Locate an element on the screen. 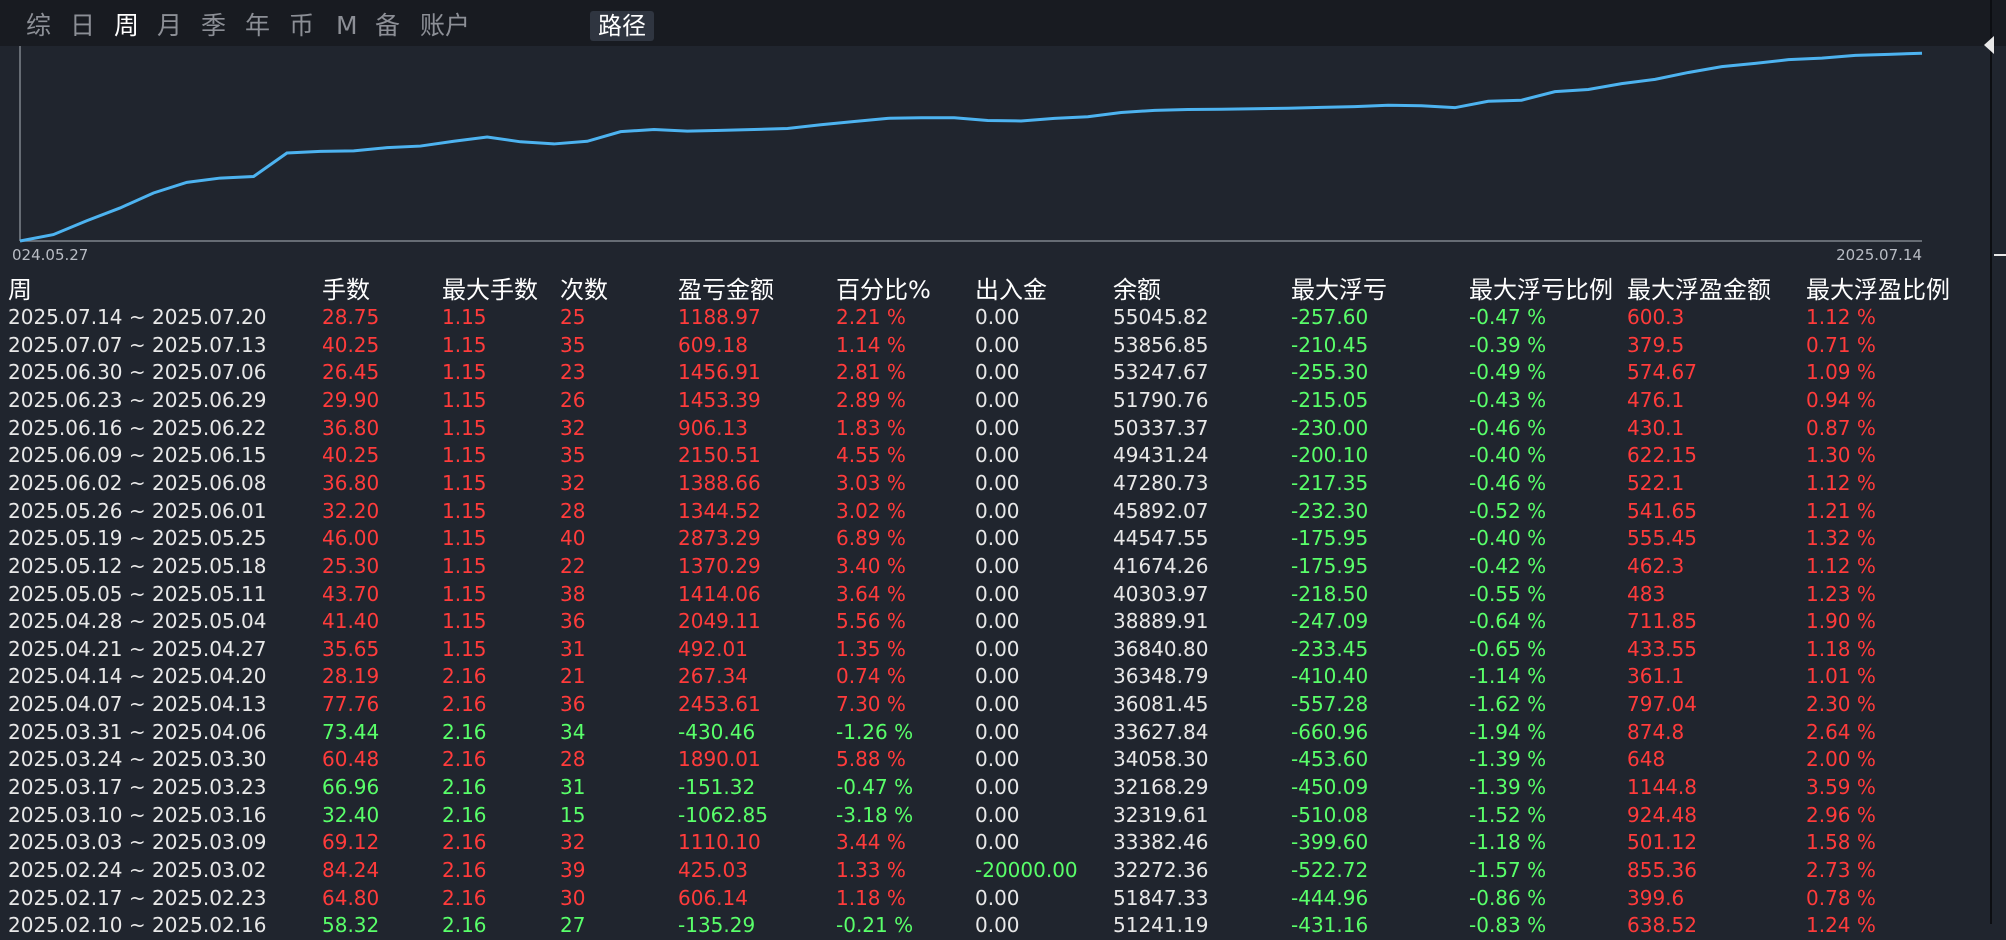 This screenshot has height=940, width=2006. cell-max-drawdown: -257.60 is located at coordinates (1330, 317).